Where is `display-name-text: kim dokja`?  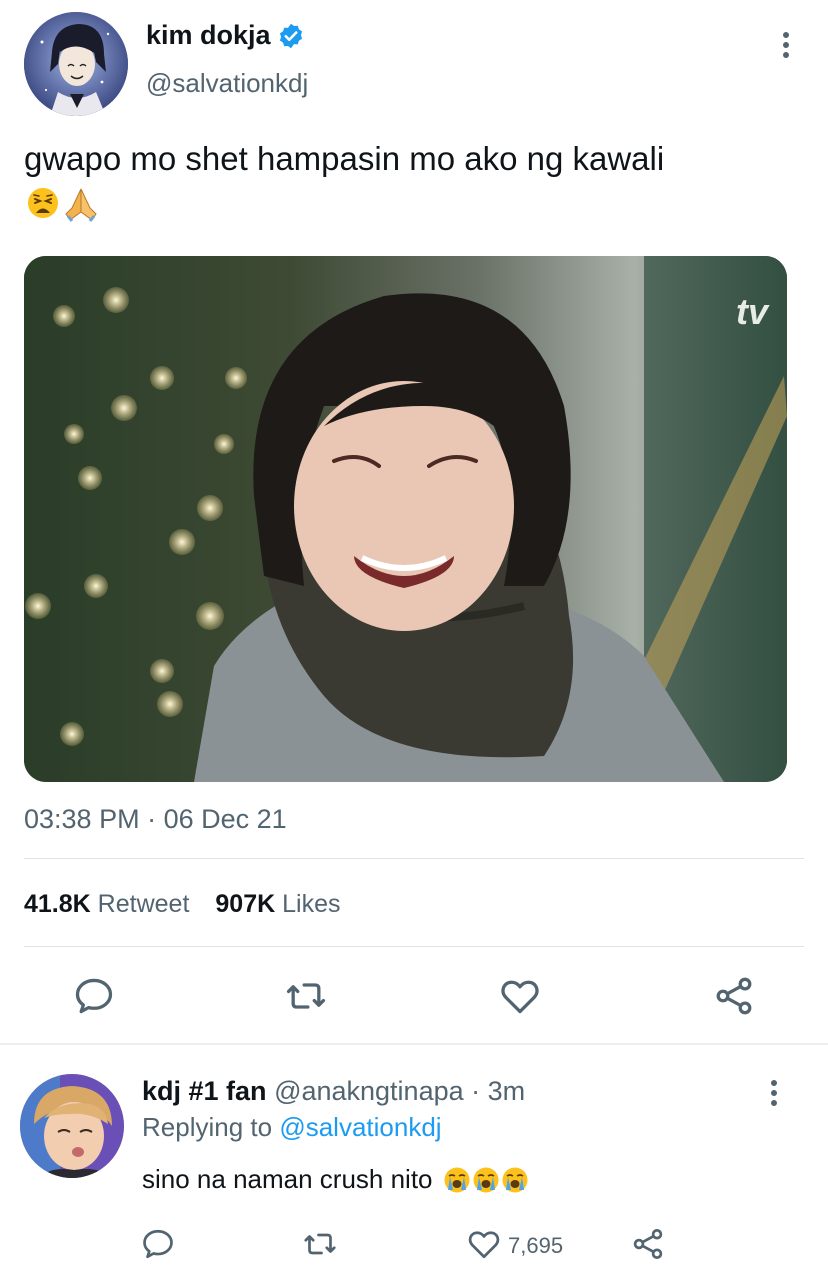 display-name-text: kim dokja is located at coordinates (208, 35).